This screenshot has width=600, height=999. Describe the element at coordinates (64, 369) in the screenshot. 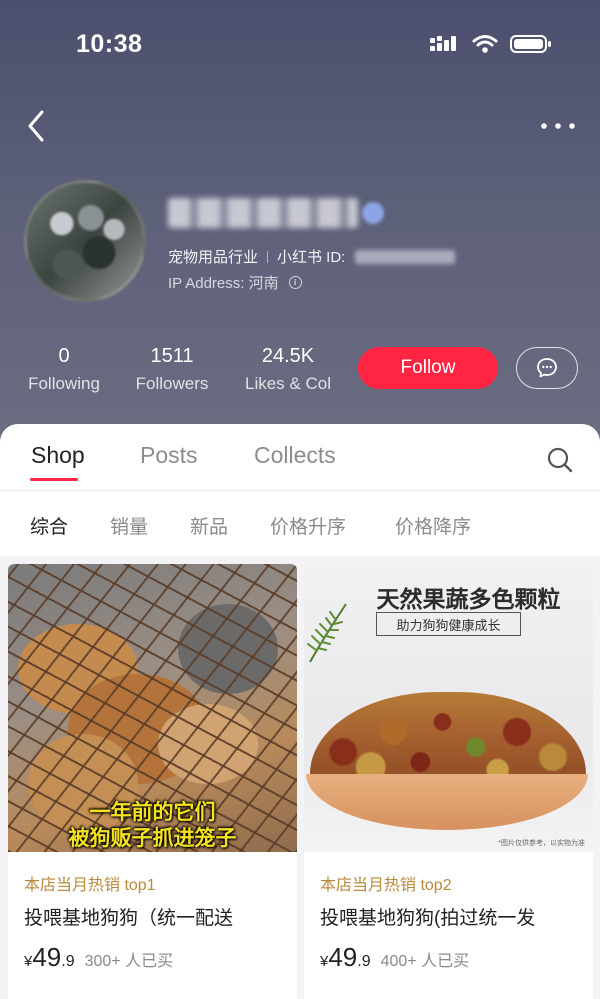

I see `stat-following: 0 Following` at that location.